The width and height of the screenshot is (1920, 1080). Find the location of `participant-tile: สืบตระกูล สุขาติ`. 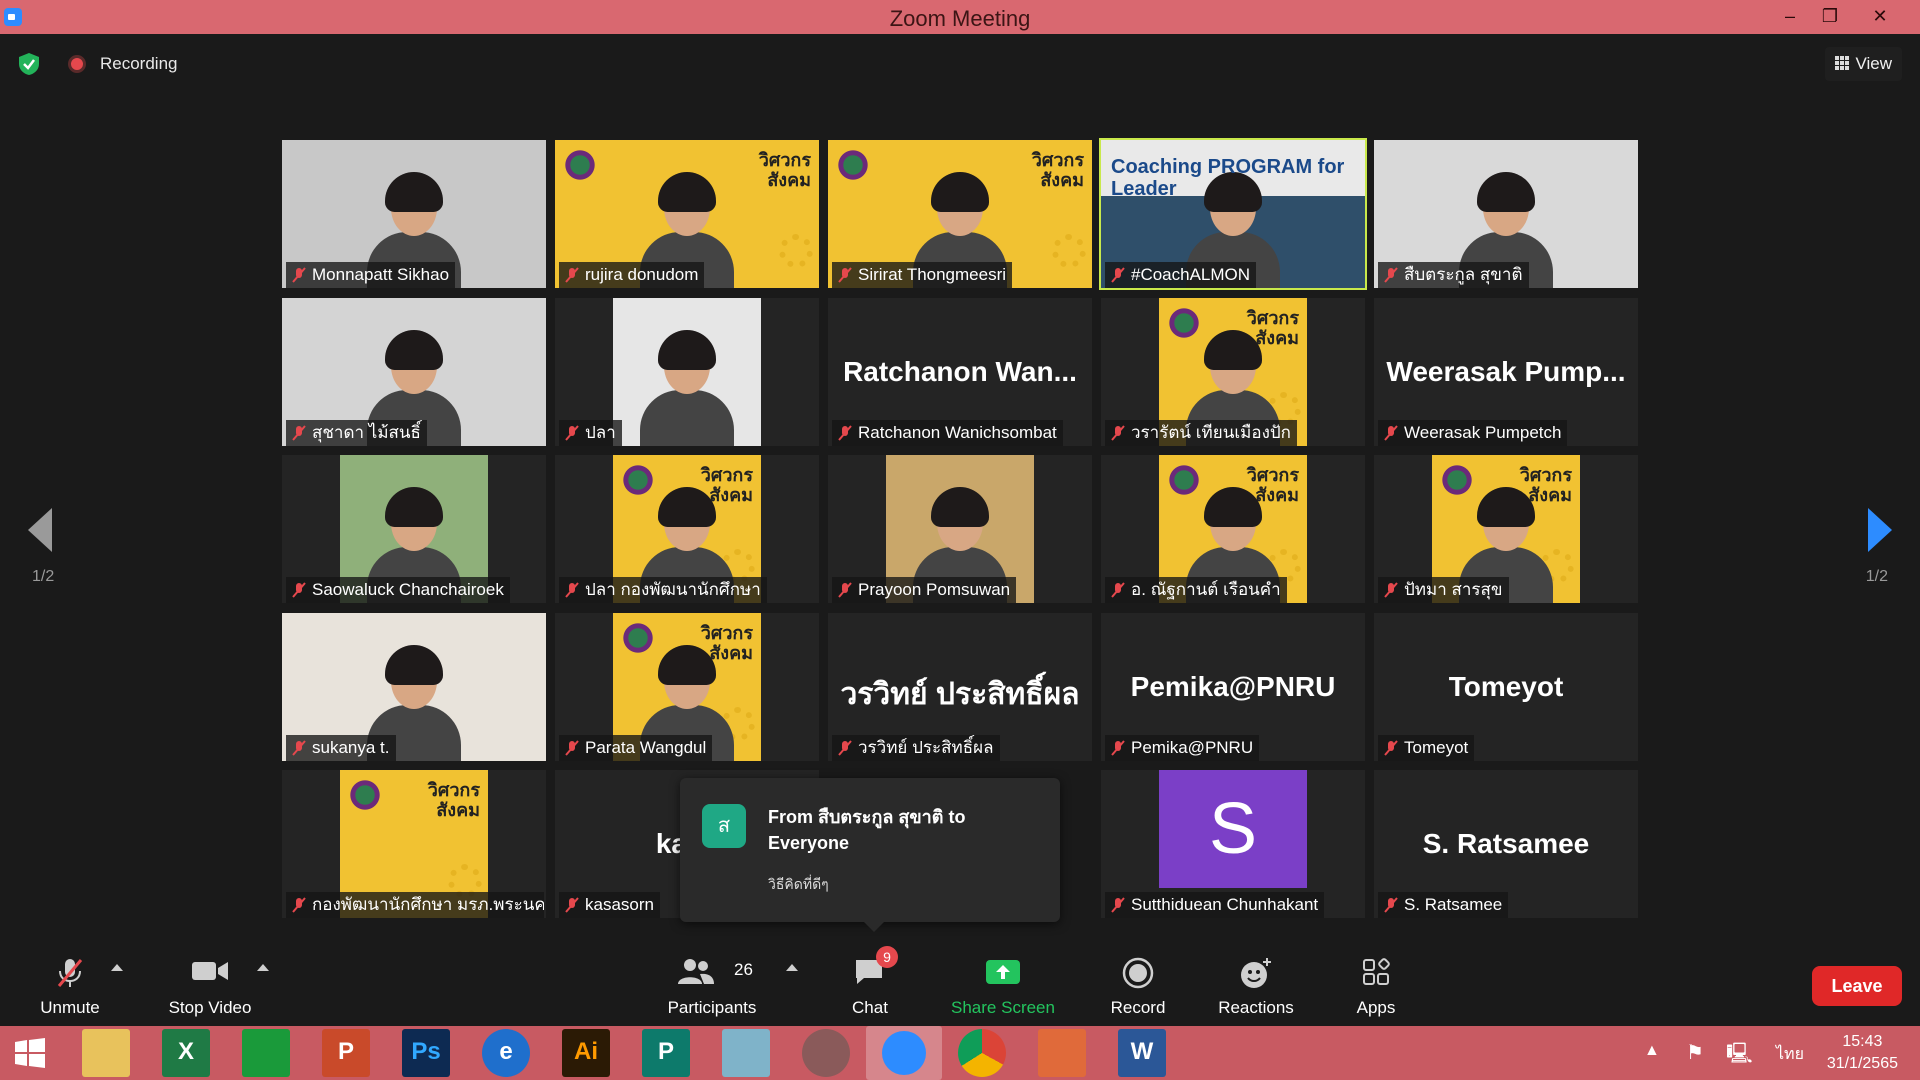

participant-tile: สืบตระกูล สุขาติ is located at coordinates (1506, 214).